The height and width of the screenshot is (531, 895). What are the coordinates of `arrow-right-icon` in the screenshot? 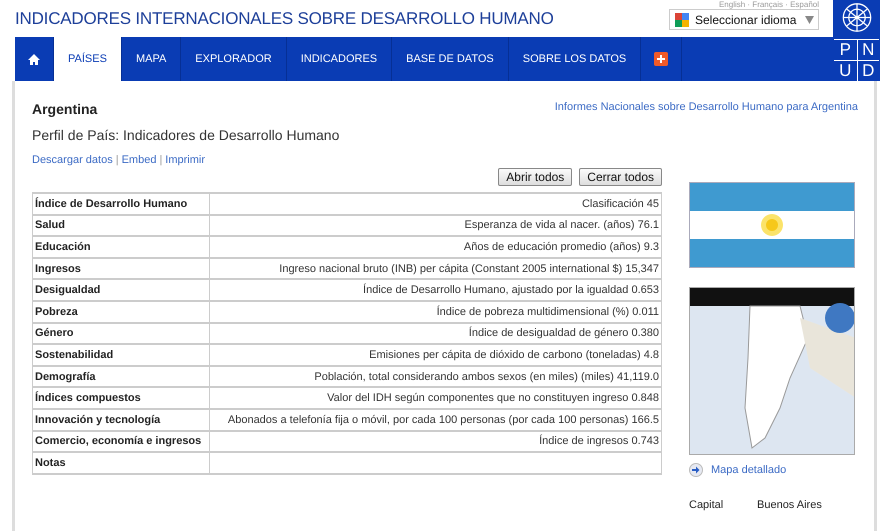 It's located at (696, 470).